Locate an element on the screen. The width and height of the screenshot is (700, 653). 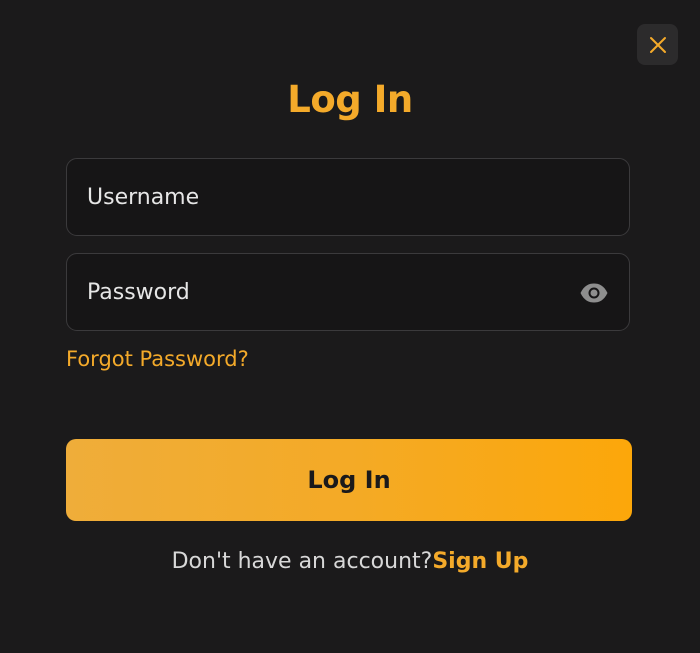
password-input is located at coordinates (348, 292).